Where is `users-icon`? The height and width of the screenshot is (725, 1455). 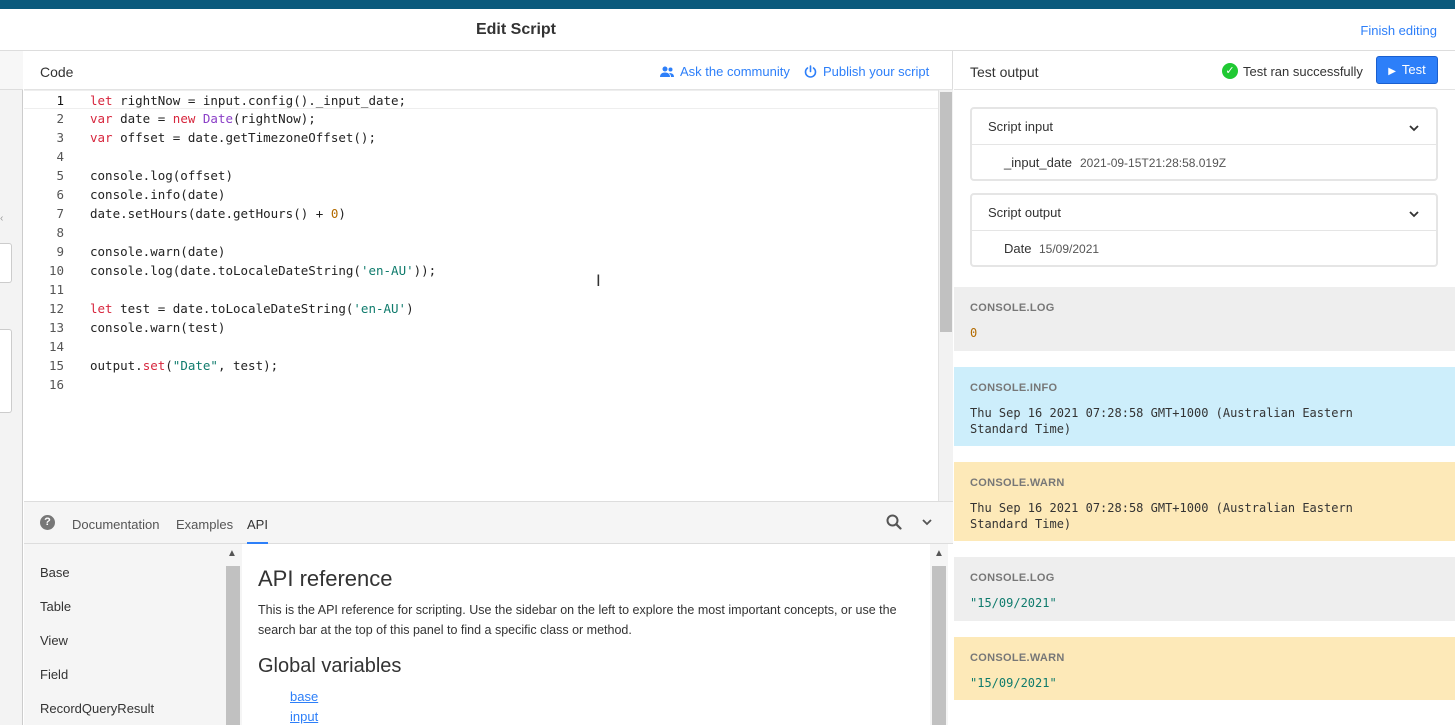
users-icon is located at coordinates (667, 71).